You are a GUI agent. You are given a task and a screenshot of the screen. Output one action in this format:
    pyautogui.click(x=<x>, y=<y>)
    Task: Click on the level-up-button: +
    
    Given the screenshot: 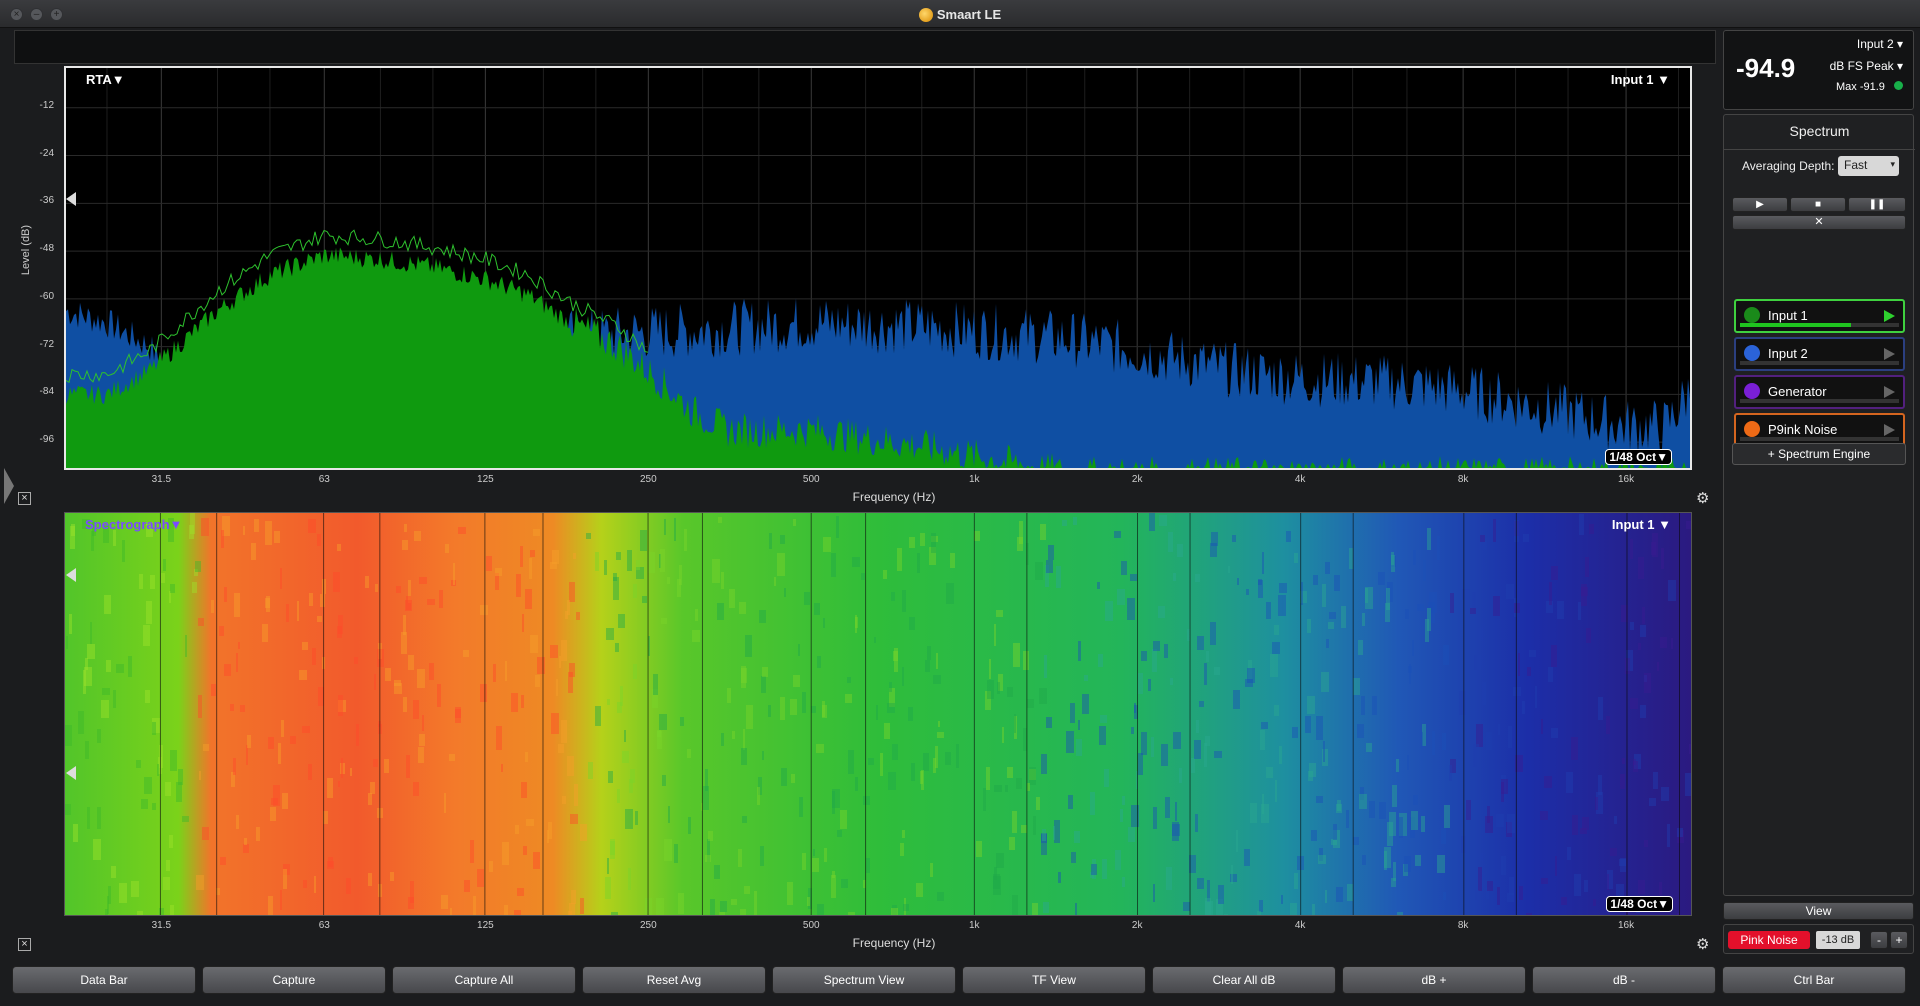 What is the action you would take?
    pyautogui.click(x=1899, y=940)
    